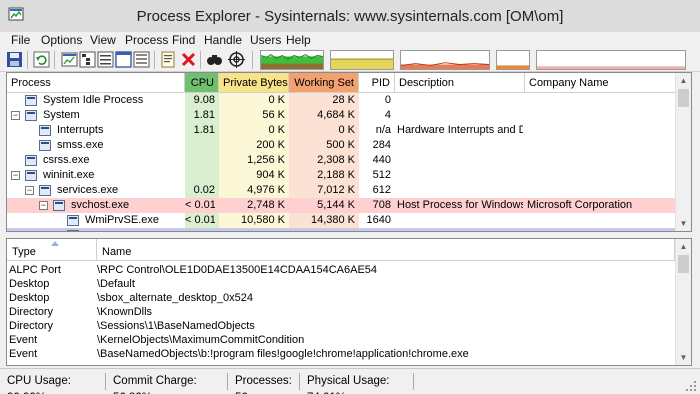 Image resolution: width=700 pixels, height=394 pixels. Describe the element at coordinates (342, 145) in the screenshot. I see `process-row: smss.exe 200 K 500 K 284` at that location.